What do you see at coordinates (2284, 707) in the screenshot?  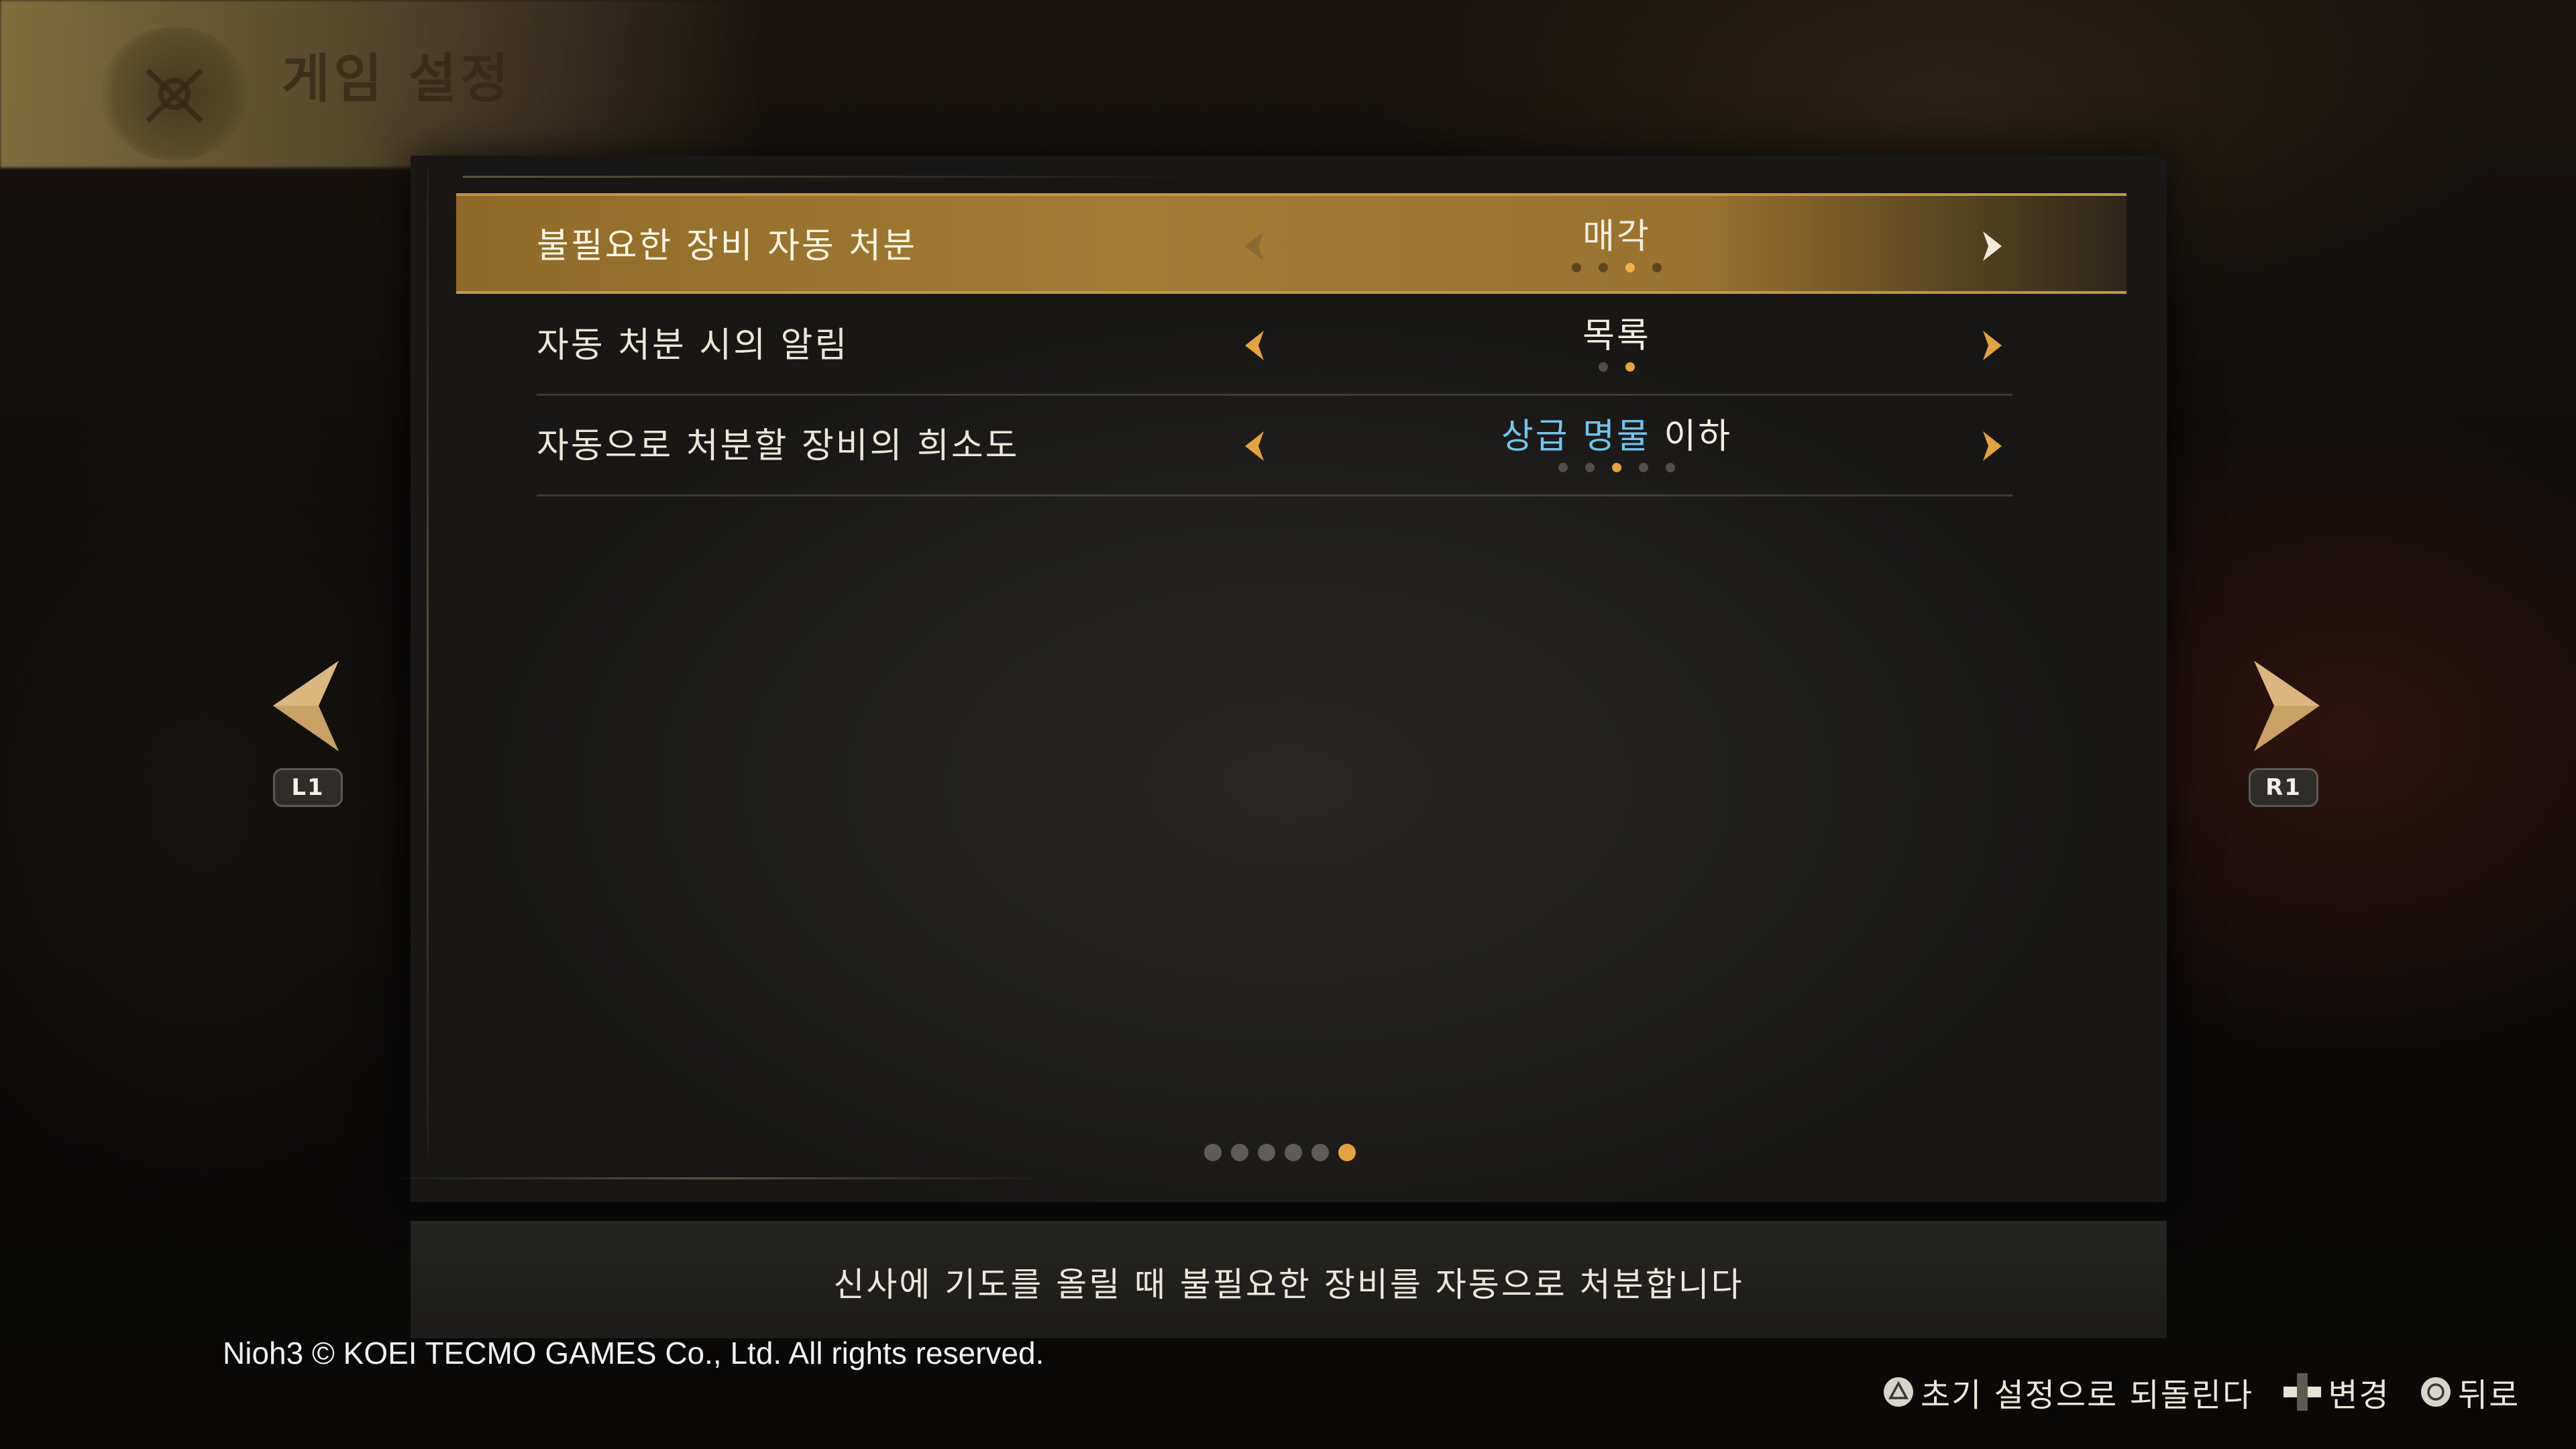 I see `arrow-right-icon` at bounding box center [2284, 707].